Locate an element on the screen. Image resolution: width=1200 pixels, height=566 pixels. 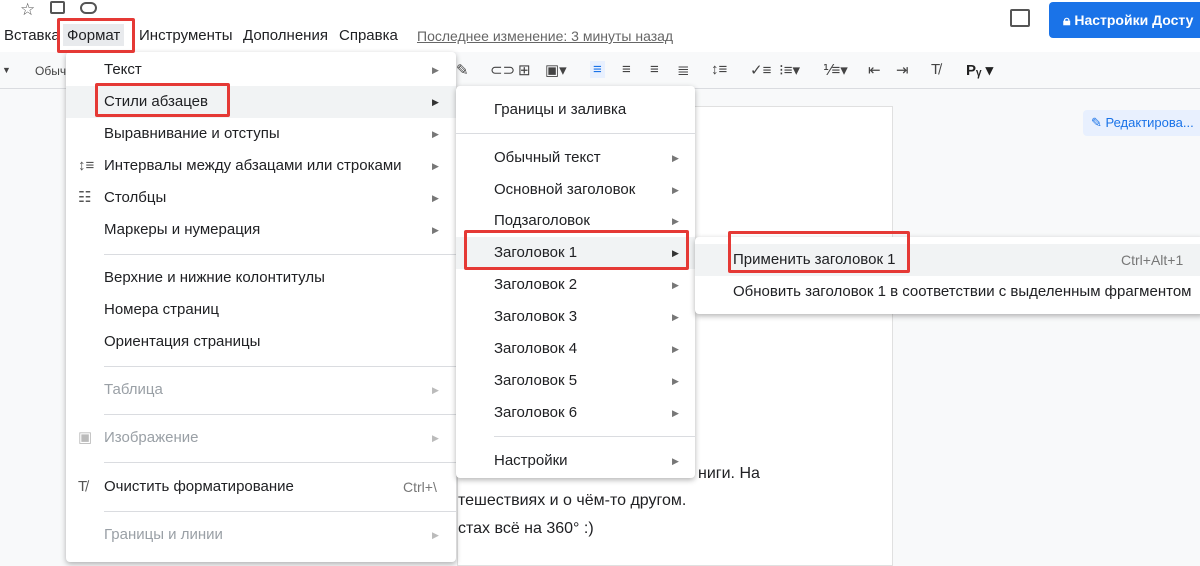
menu-item-headers-footers: Верхние и нижние колонтитулы is located at coordinates (261, 278).